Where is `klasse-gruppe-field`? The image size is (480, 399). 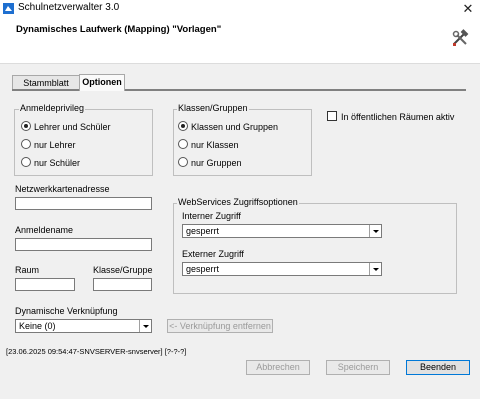 klasse-gruppe-field is located at coordinates (122, 284).